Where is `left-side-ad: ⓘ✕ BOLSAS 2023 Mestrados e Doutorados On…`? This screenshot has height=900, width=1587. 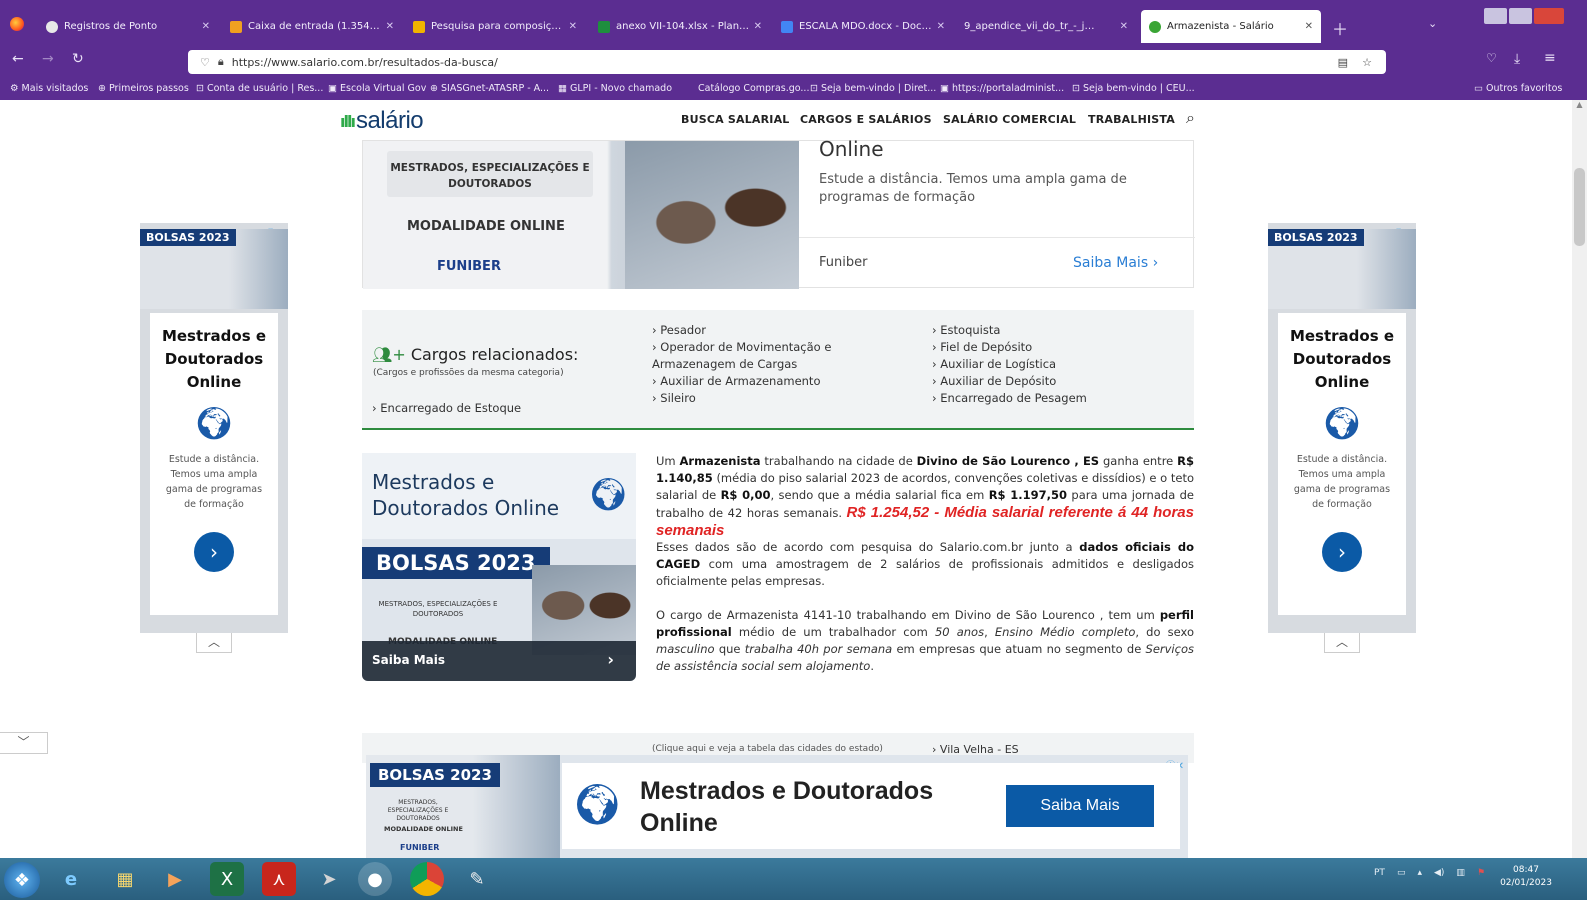 left-side-ad: ⓘ✕ BOLSAS 2023 Mestrados e Doutorados On… is located at coordinates (214, 428).